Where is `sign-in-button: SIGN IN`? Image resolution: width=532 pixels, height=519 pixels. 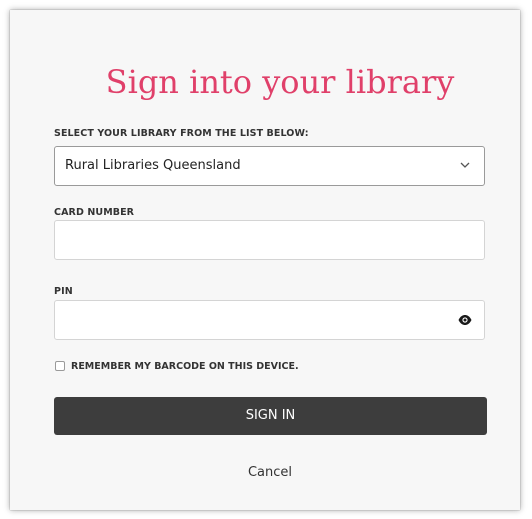 sign-in-button: SIGN IN is located at coordinates (270, 416).